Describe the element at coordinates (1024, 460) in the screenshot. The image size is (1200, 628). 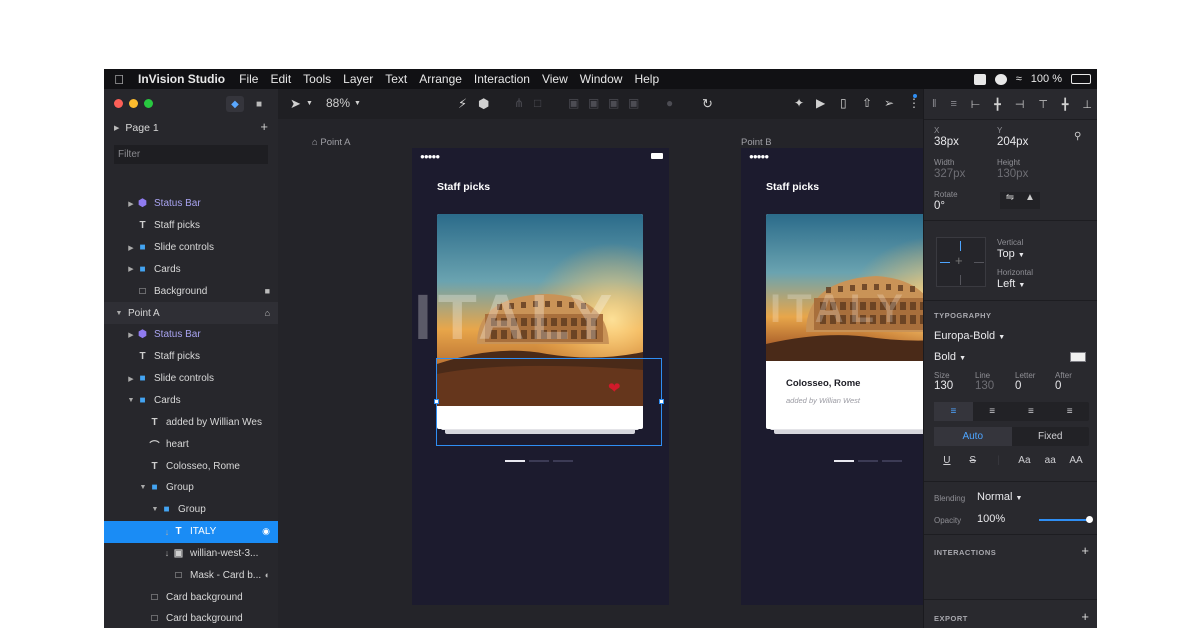
I see `case-title-button: Aa` at that location.